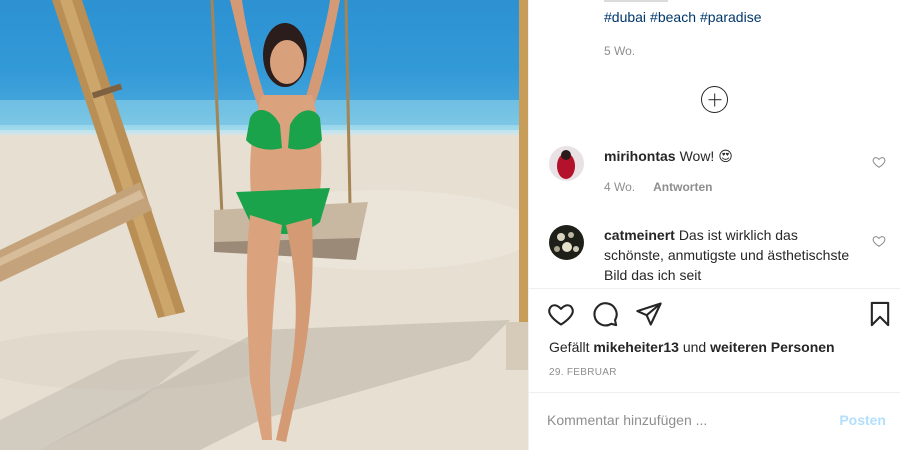  I want to click on comment-age: 4 Wo., so click(619, 187).